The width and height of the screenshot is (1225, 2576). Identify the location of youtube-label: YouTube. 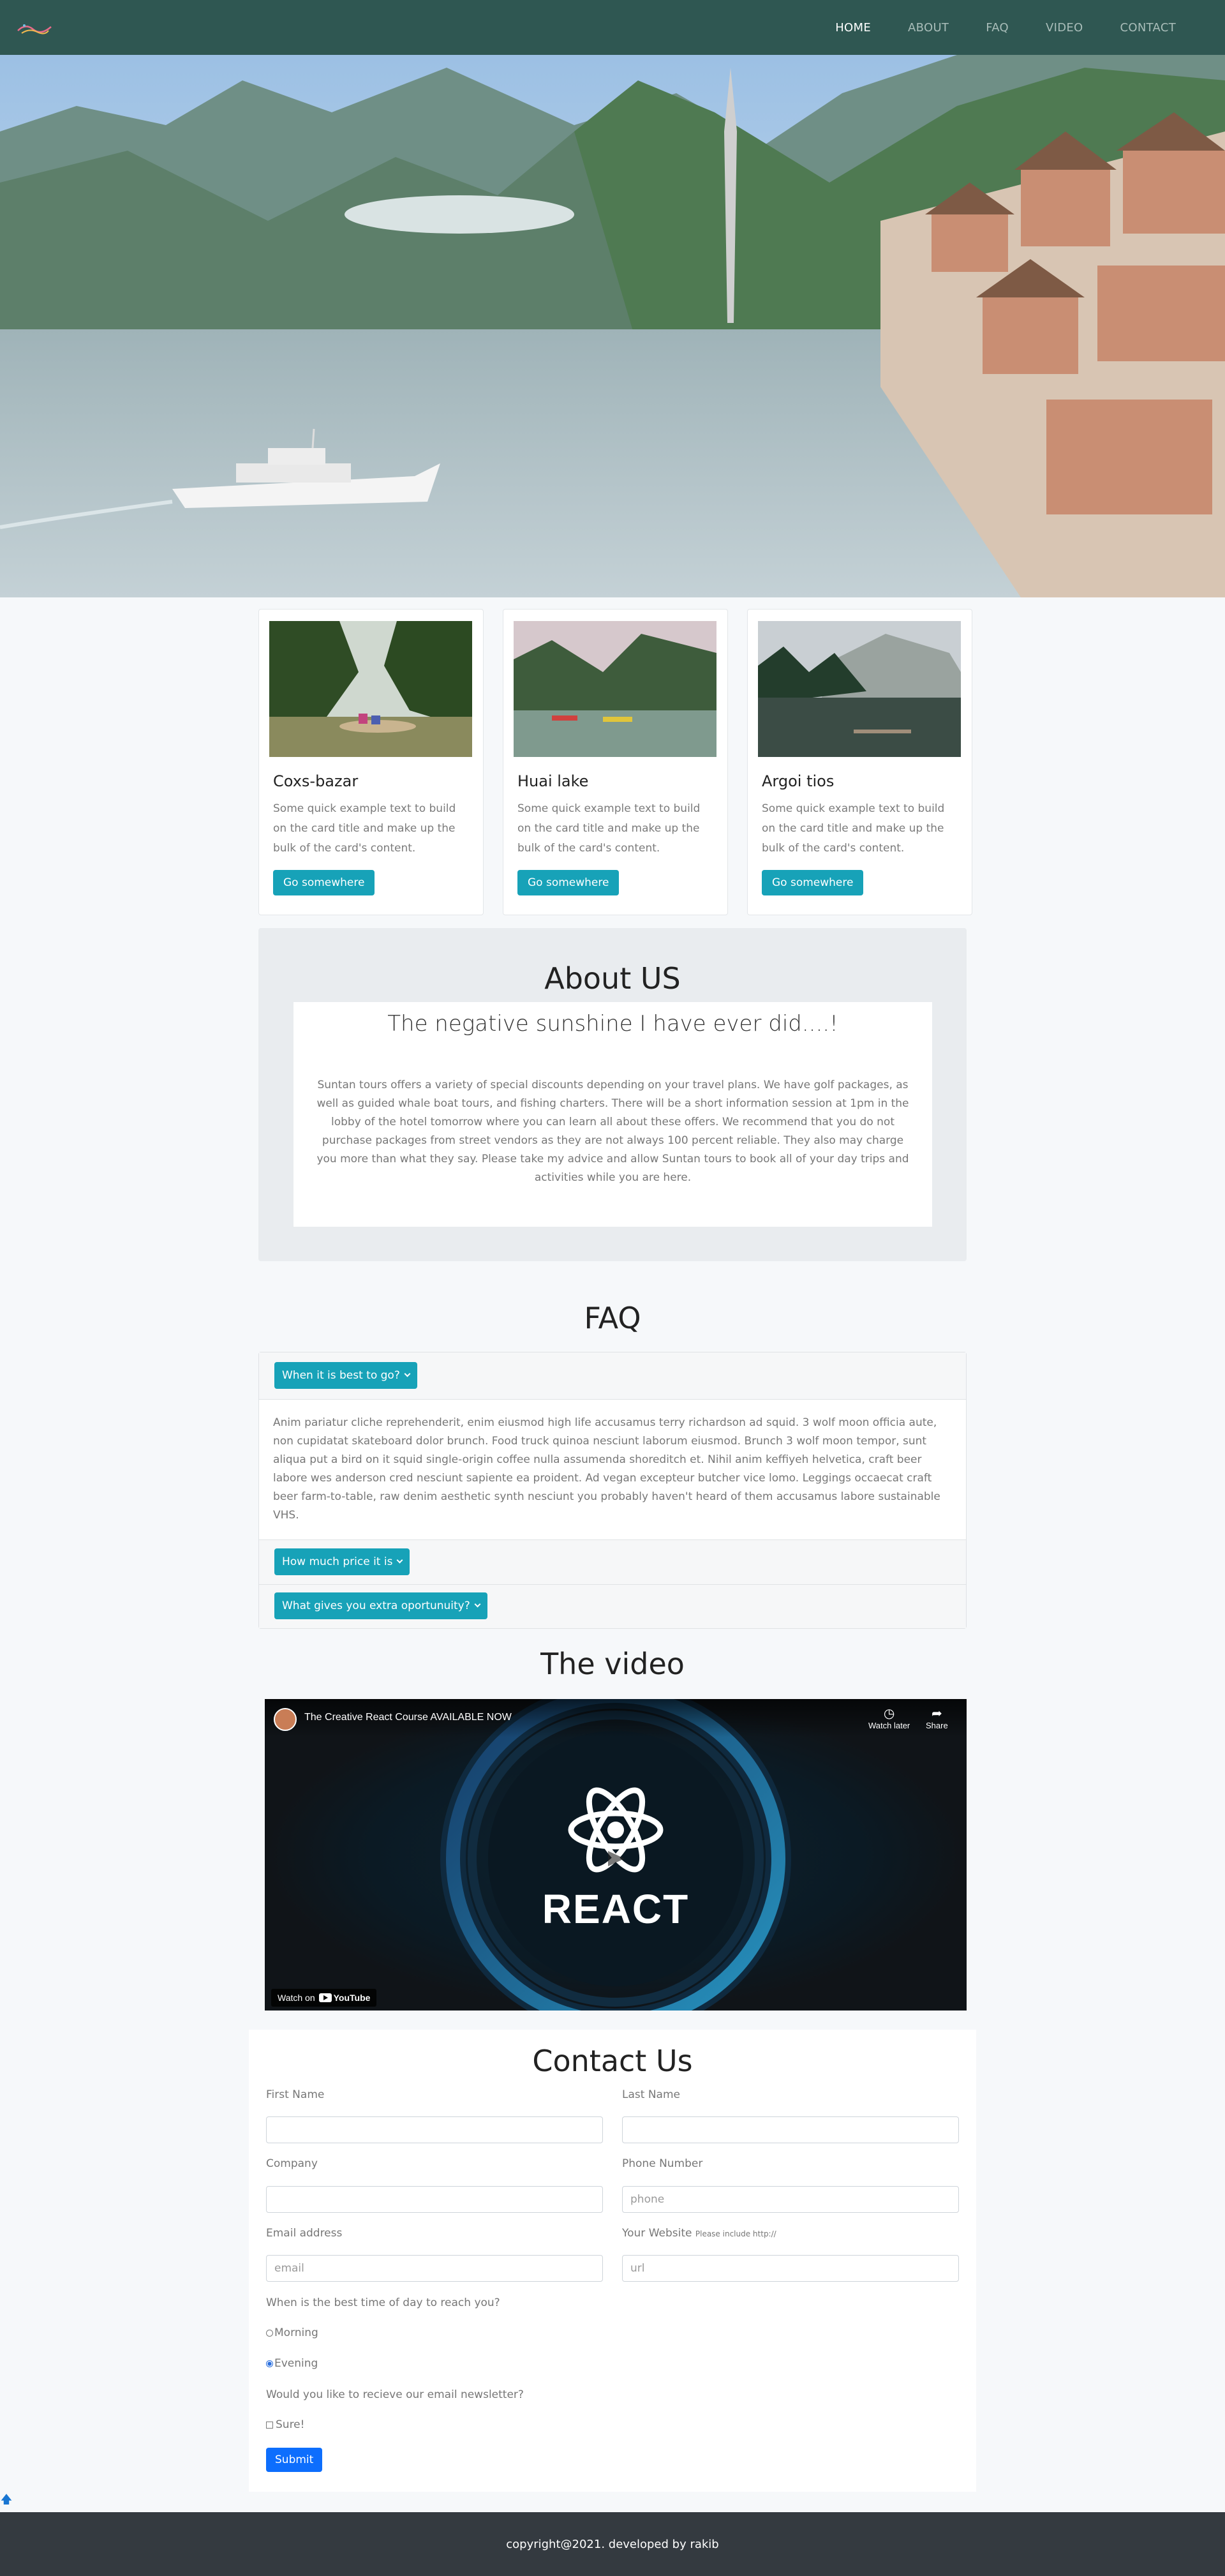
(352, 1998).